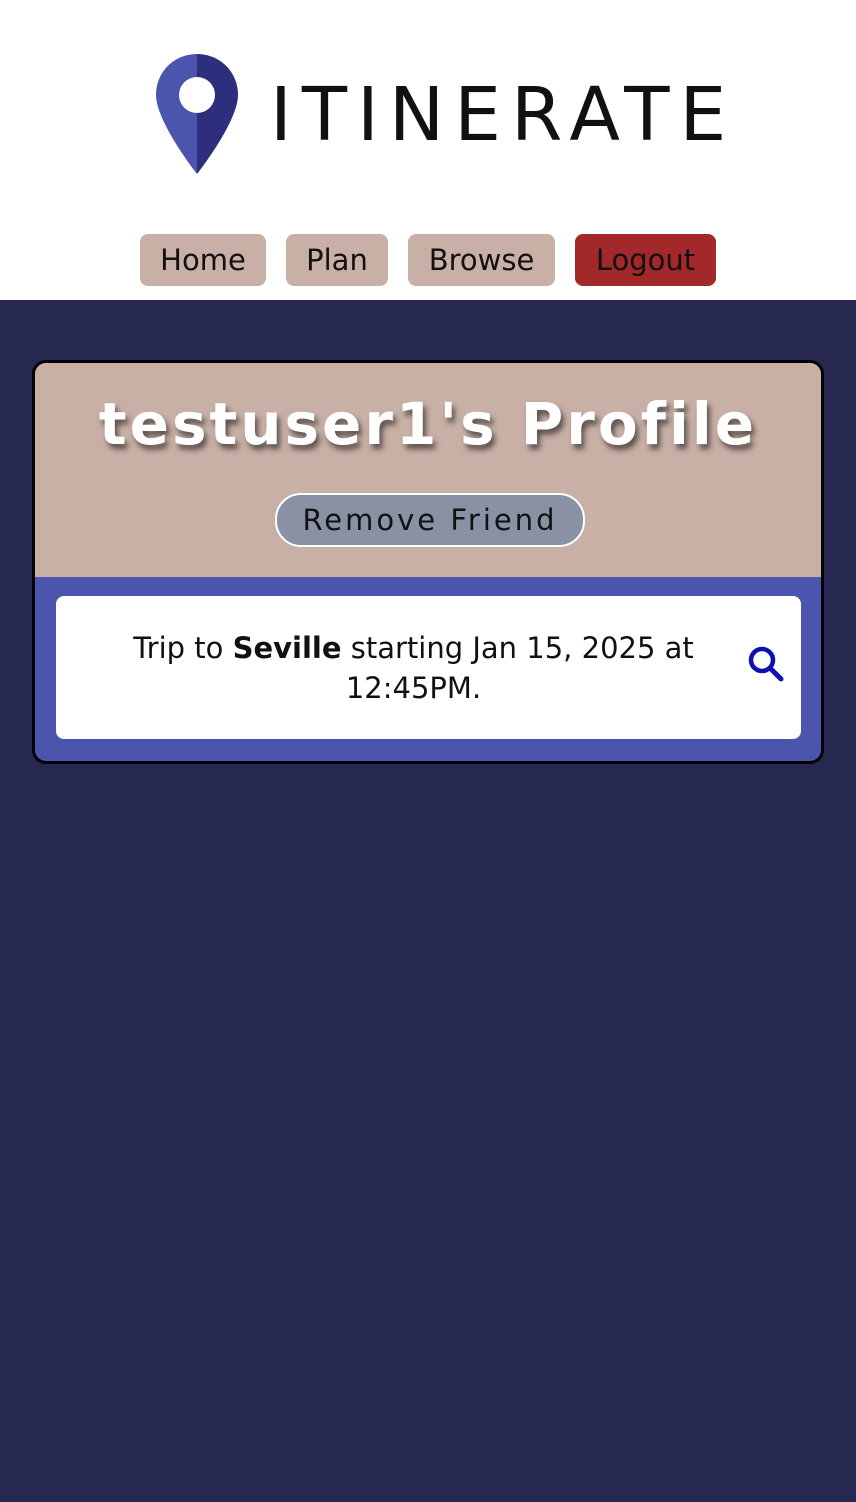 The width and height of the screenshot is (856, 1502). I want to click on trip-destination: Seville, so click(287, 648).